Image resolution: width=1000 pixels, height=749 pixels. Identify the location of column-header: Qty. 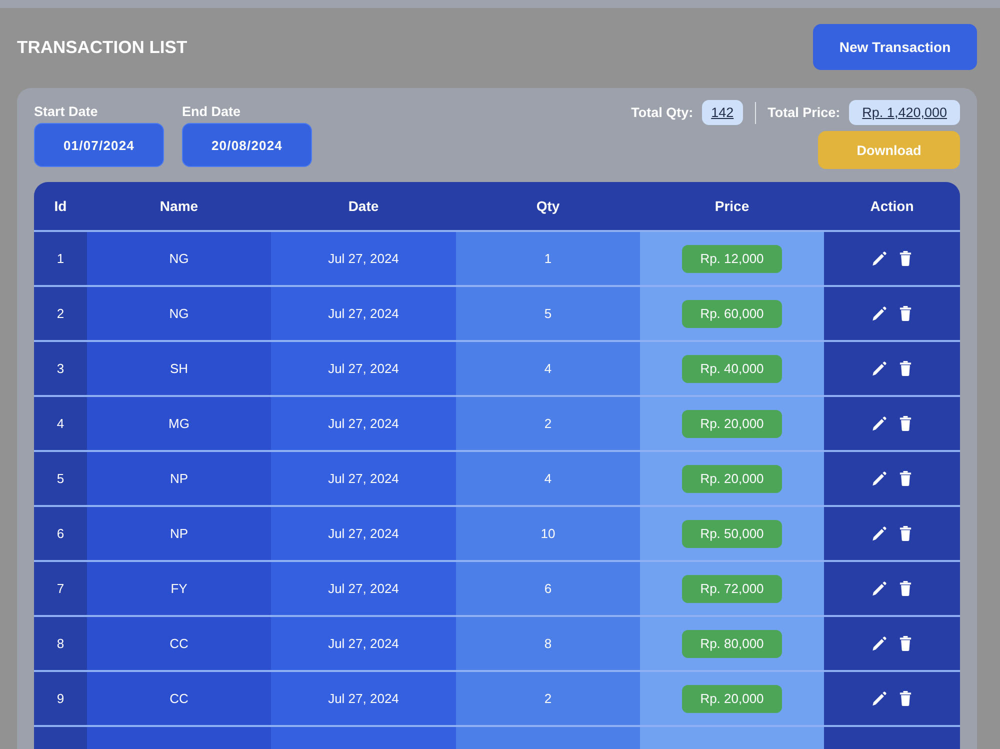
(548, 206).